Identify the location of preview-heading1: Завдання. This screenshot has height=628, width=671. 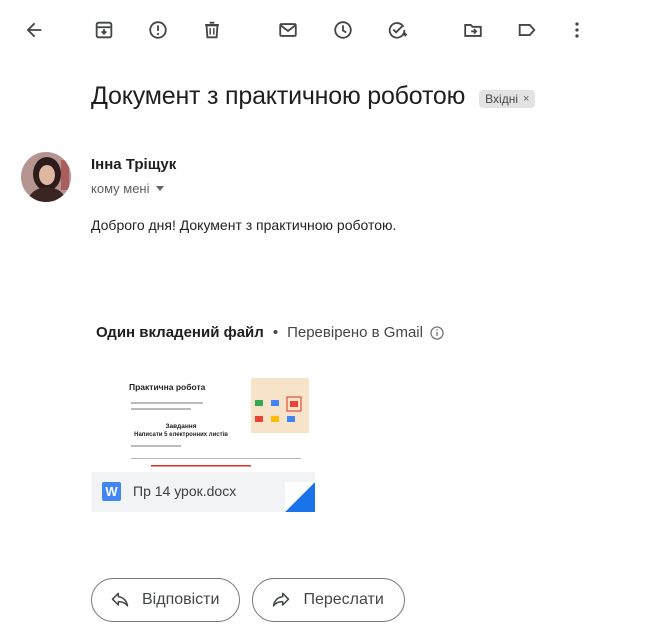
(180, 426).